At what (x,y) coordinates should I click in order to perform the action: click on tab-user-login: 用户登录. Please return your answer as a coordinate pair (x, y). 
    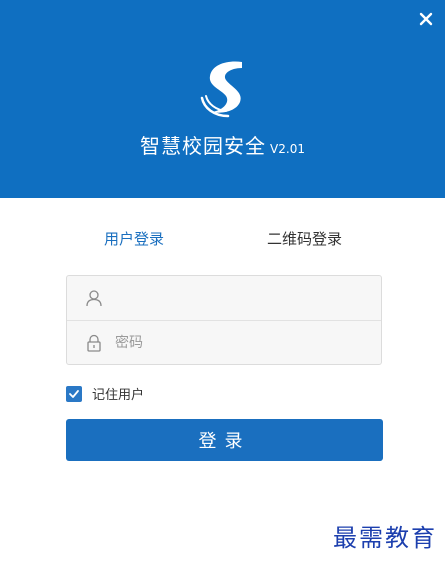
    Looking at the image, I should click on (134, 238).